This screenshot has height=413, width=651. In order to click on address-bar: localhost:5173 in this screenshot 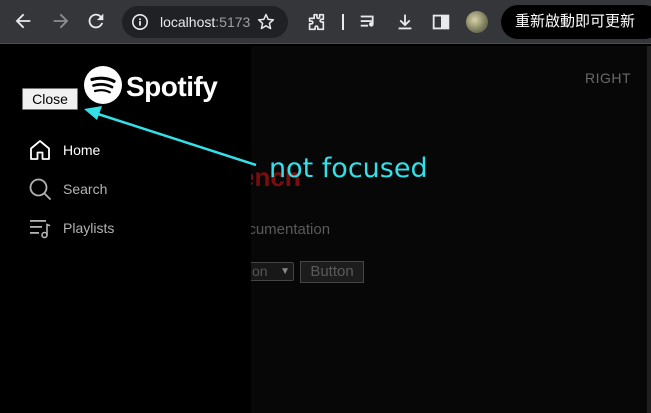, I will do `click(205, 22)`.